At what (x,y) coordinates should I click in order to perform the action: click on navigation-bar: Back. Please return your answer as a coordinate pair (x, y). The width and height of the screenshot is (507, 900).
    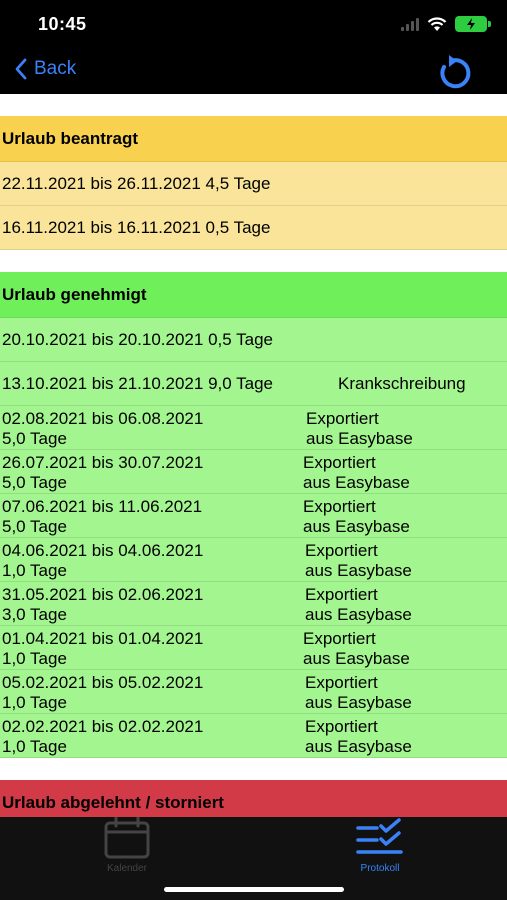
    Looking at the image, I should click on (253, 72).